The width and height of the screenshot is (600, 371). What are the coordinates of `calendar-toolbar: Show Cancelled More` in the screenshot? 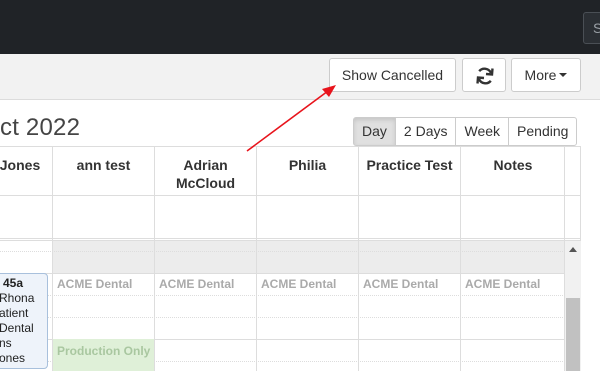 It's located at (300, 77).